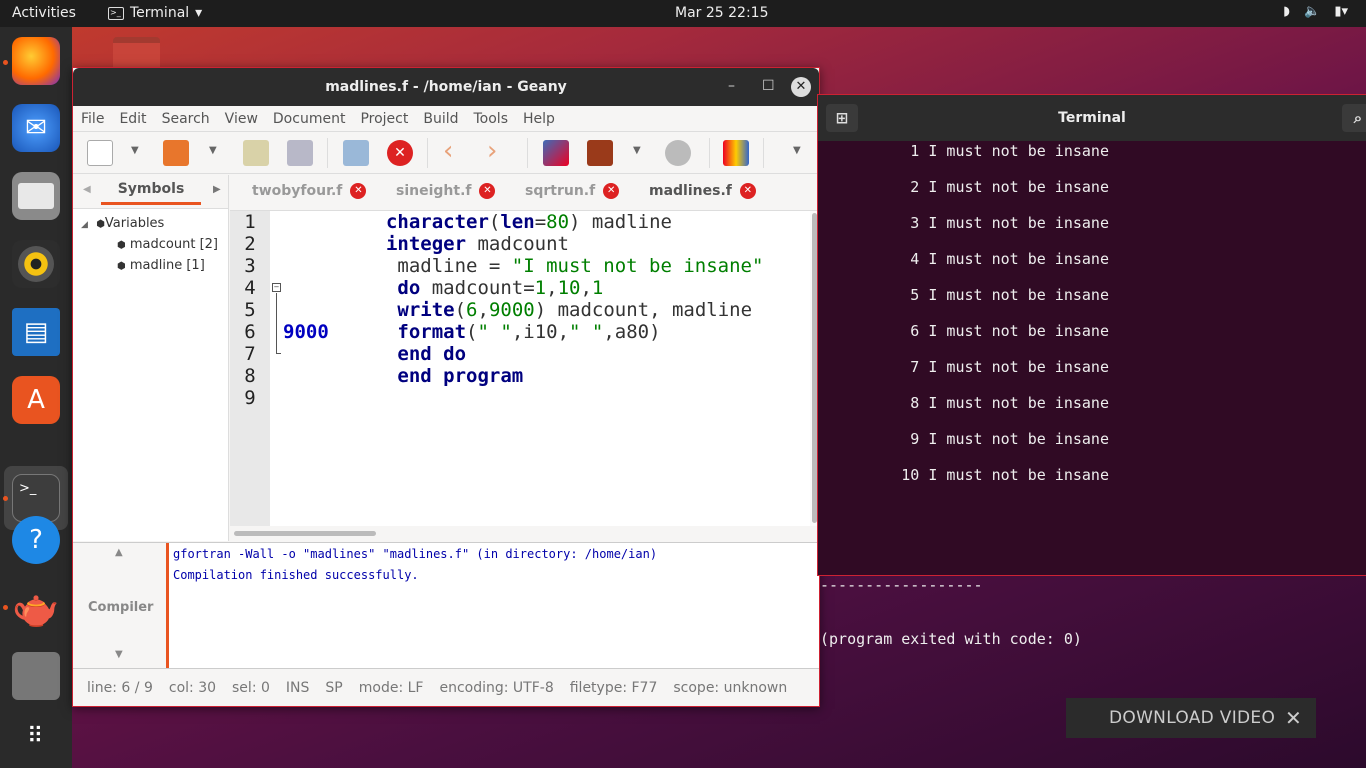 The image size is (1366, 768). Describe the element at coordinates (36, 400) in the screenshot. I see `ubuntu-software-icon: A` at that location.